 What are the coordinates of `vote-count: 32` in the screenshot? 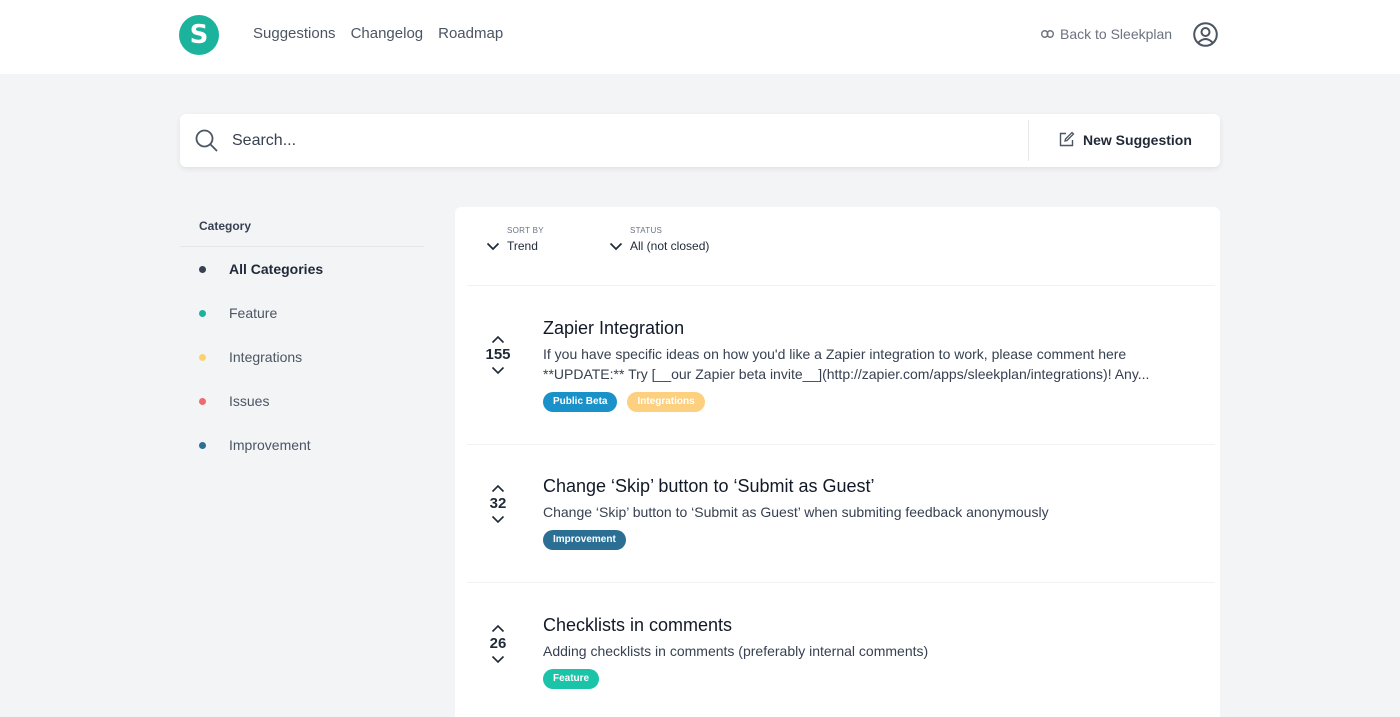 It's located at (498, 503).